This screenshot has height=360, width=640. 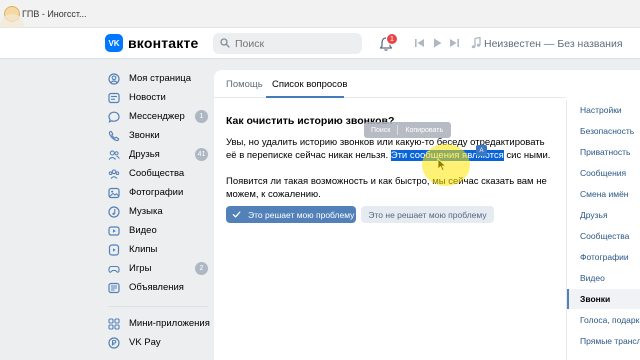 I want to click on nav-item-live: Прямые трансл, so click(x=603, y=341).